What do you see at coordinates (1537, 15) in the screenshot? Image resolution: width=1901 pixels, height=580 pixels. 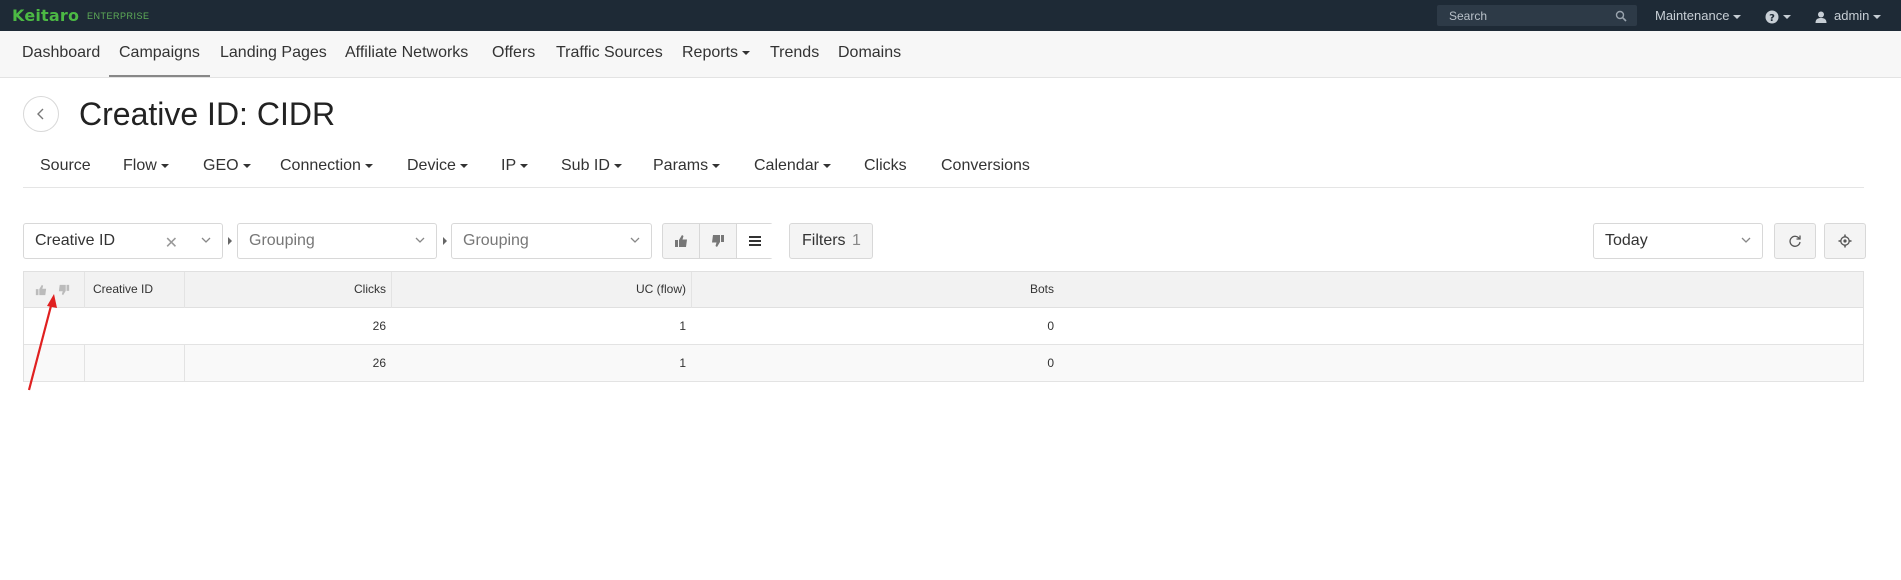 I see `search-input: Search` at bounding box center [1537, 15].